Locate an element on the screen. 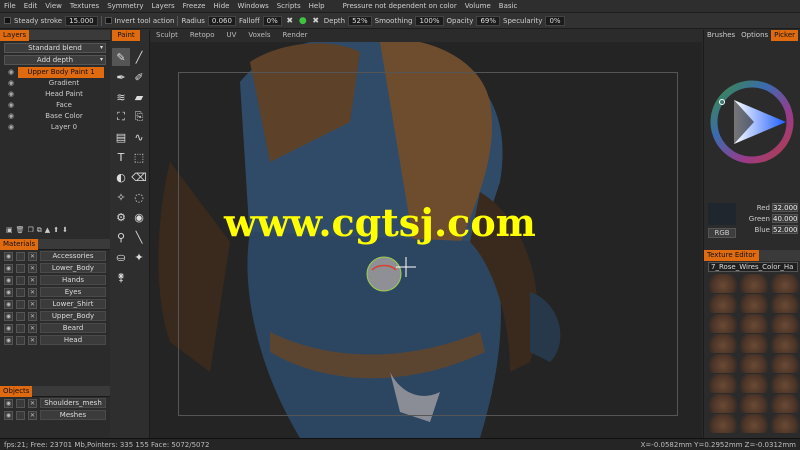 The height and width of the screenshot is (450, 800). eraser-tool-icon: ⌫ is located at coordinates (139, 177).